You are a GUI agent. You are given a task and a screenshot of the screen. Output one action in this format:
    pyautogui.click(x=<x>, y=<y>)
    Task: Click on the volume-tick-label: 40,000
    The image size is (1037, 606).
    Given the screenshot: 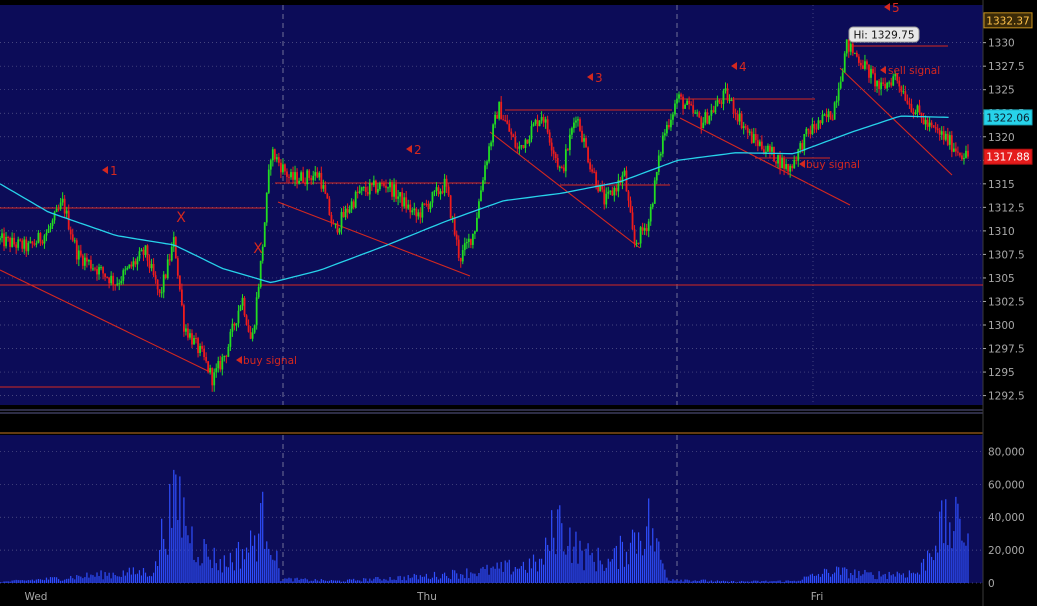 What is the action you would take?
    pyautogui.click(x=1006, y=518)
    